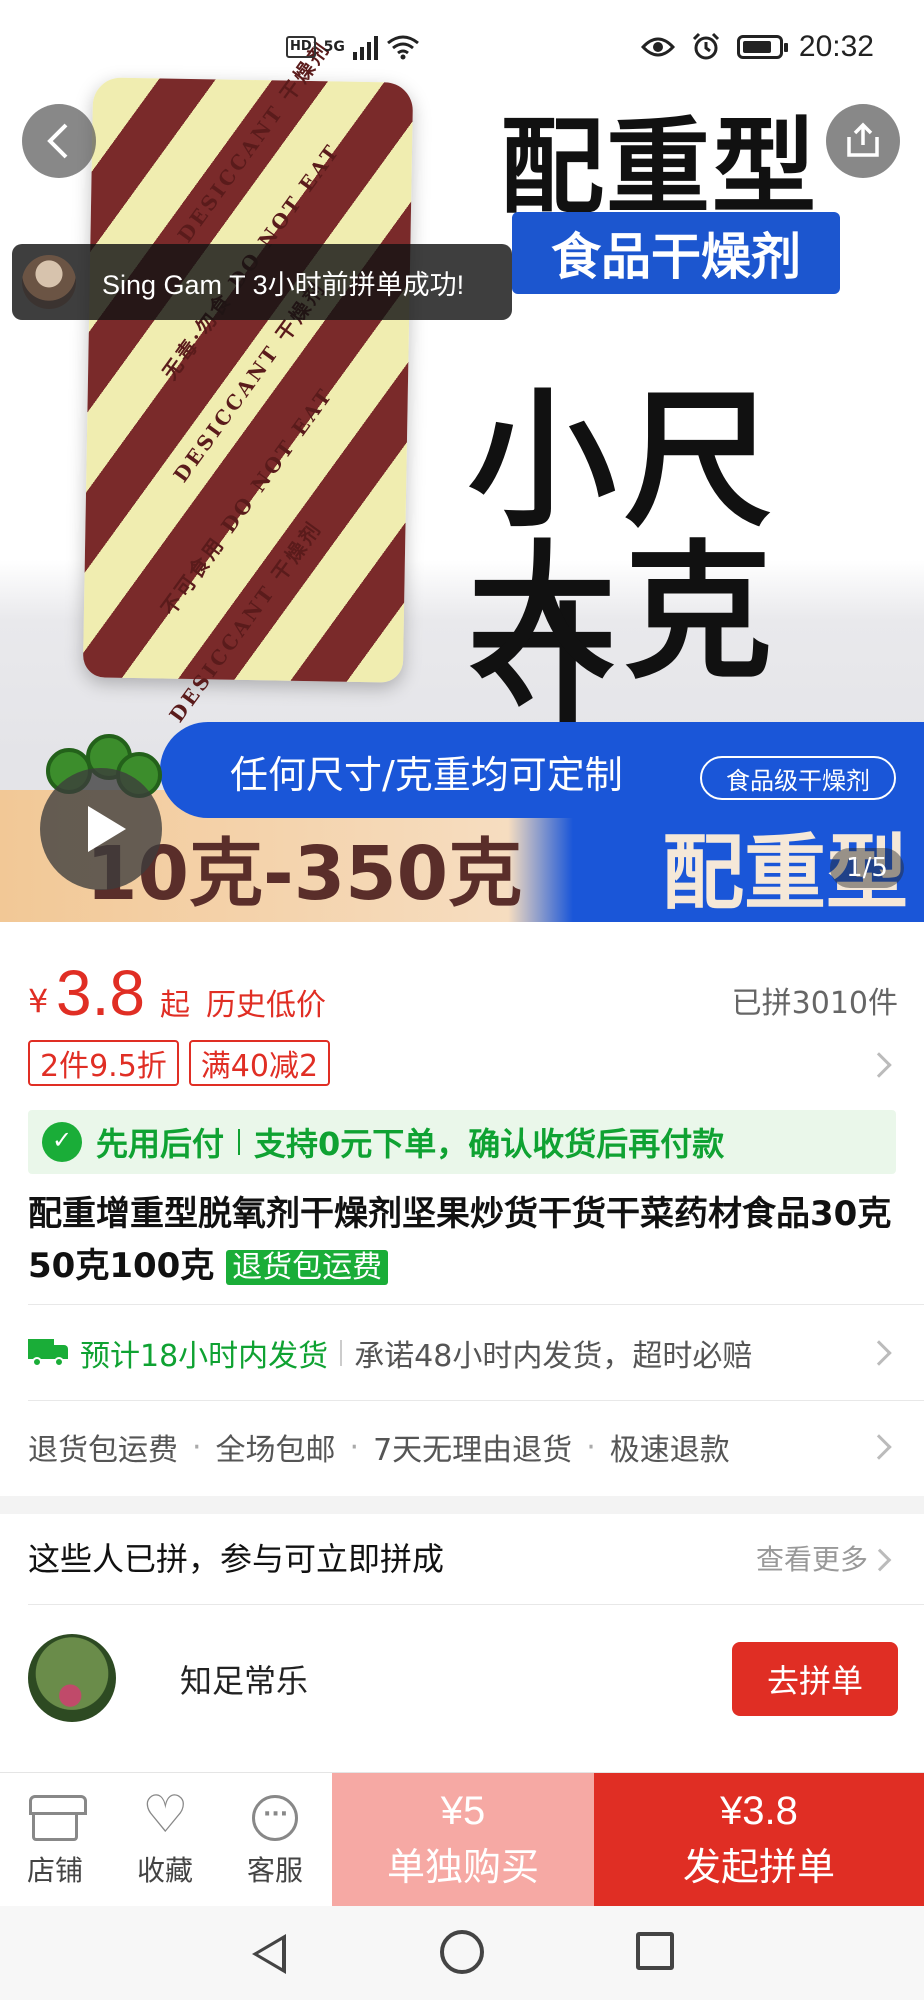 This screenshot has width=924, height=2000. Describe the element at coordinates (473, 1450) in the screenshot. I see `service-item: 7天无理由退货` at that location.